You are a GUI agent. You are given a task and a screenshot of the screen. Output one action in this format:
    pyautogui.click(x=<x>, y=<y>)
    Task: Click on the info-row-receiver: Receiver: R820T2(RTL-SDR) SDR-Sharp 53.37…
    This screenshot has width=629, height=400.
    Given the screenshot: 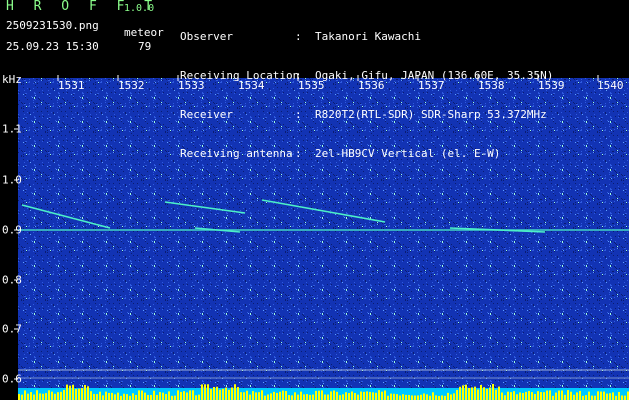 What is the action you would take?
    pyautogui.click(x=363, y=114)
    